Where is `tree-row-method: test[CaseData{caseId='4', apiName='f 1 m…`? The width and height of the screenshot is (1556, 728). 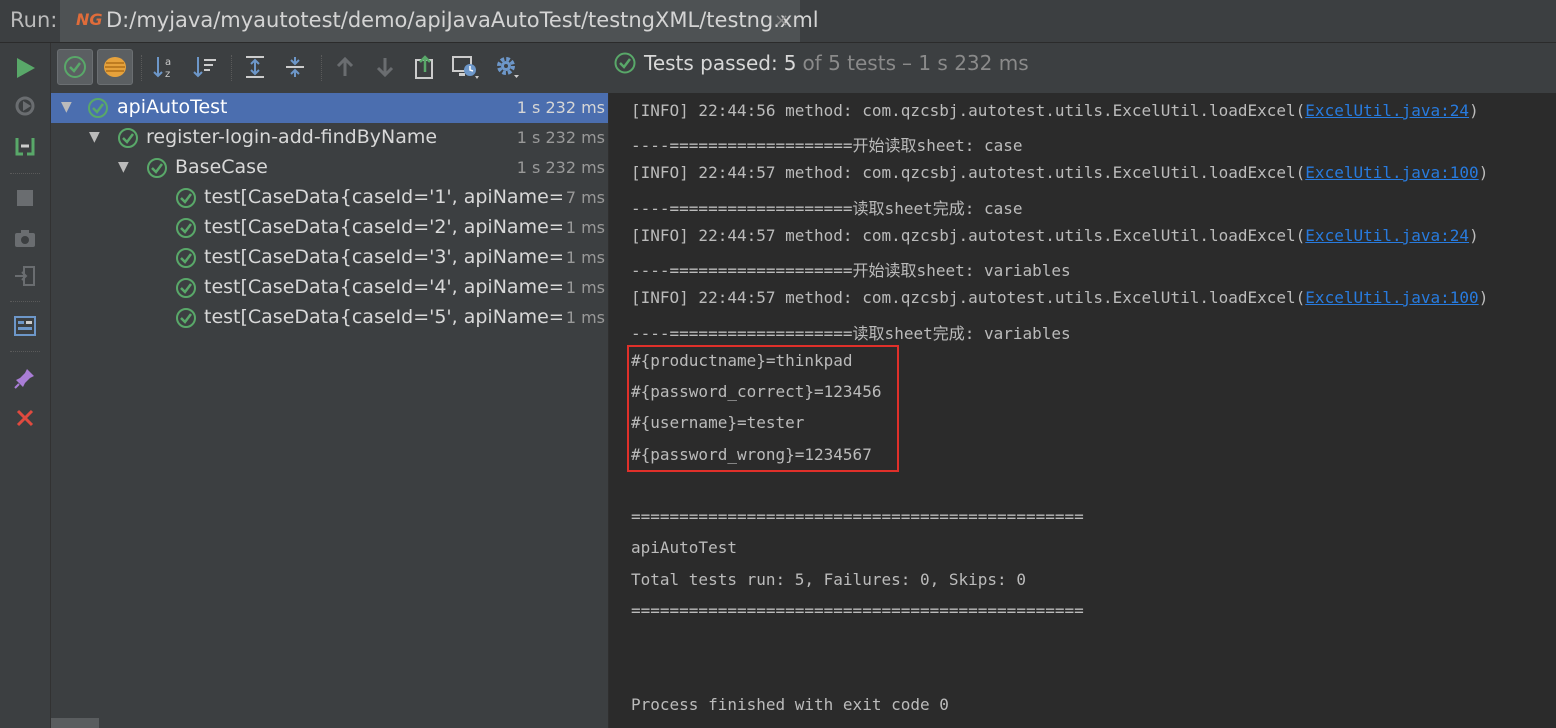 tree-row-method: test[CaseData{caseId='4', apiName='f 1 m… is located at coordinates (329, 288).